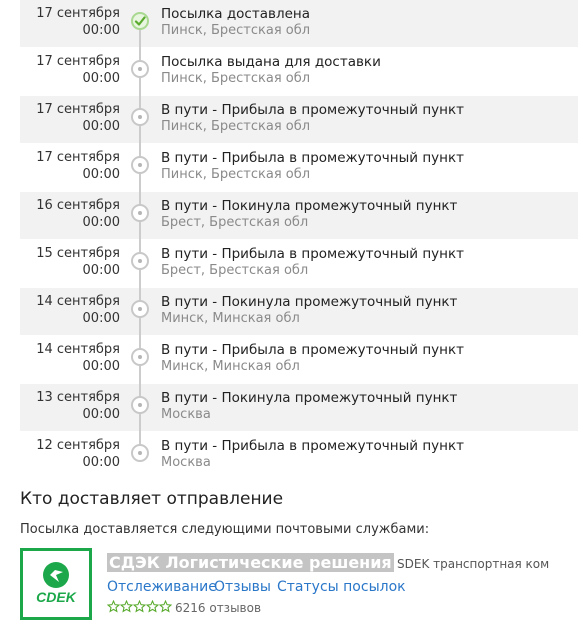  I want to click on event-date: 15 сентября, so click(78, 253).